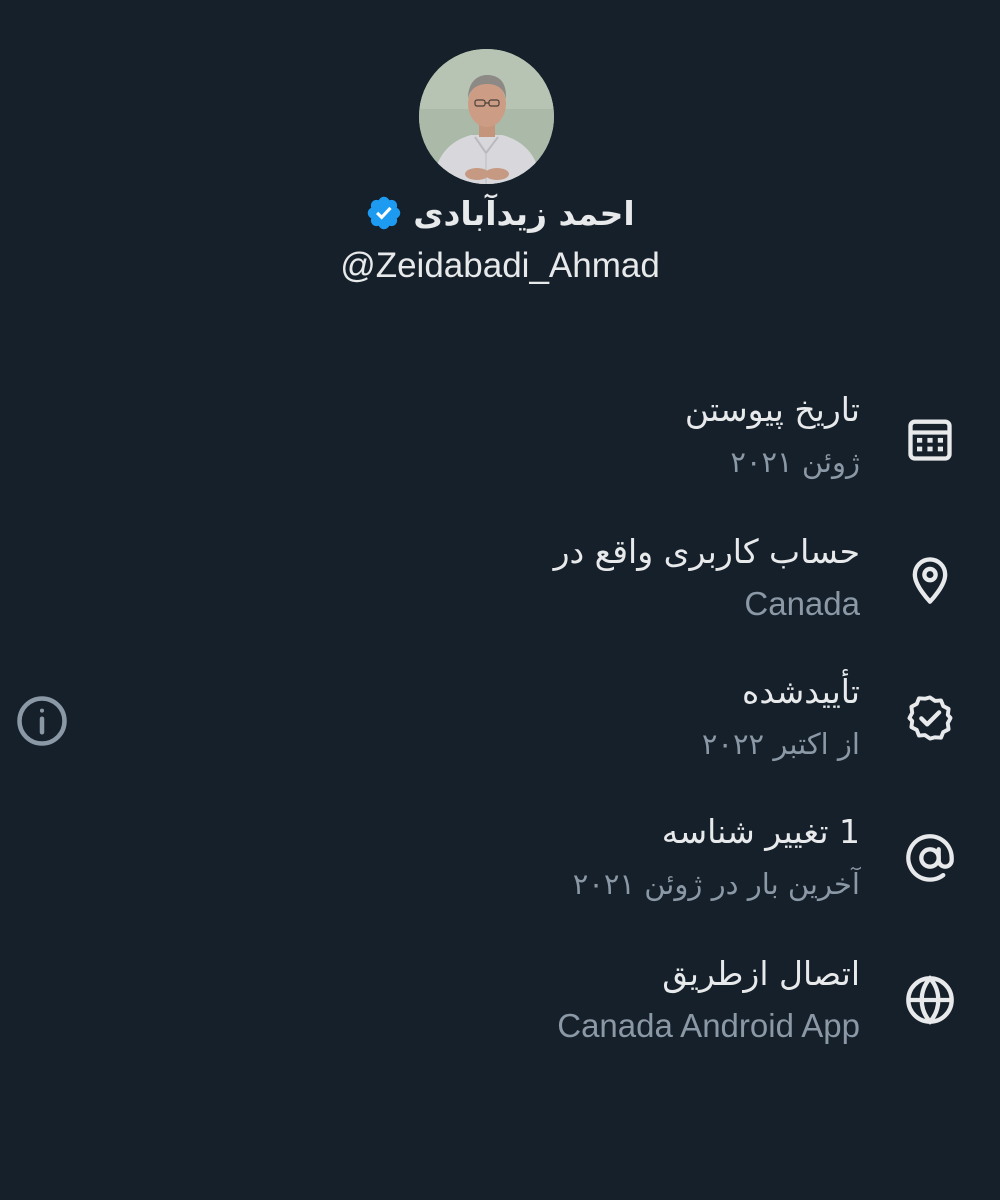 The image size is (1000, 1200). What do you see at coordinates (930, 858) in the screenshot?
I see `at-sign-icon` at bounding box center [930, 858].